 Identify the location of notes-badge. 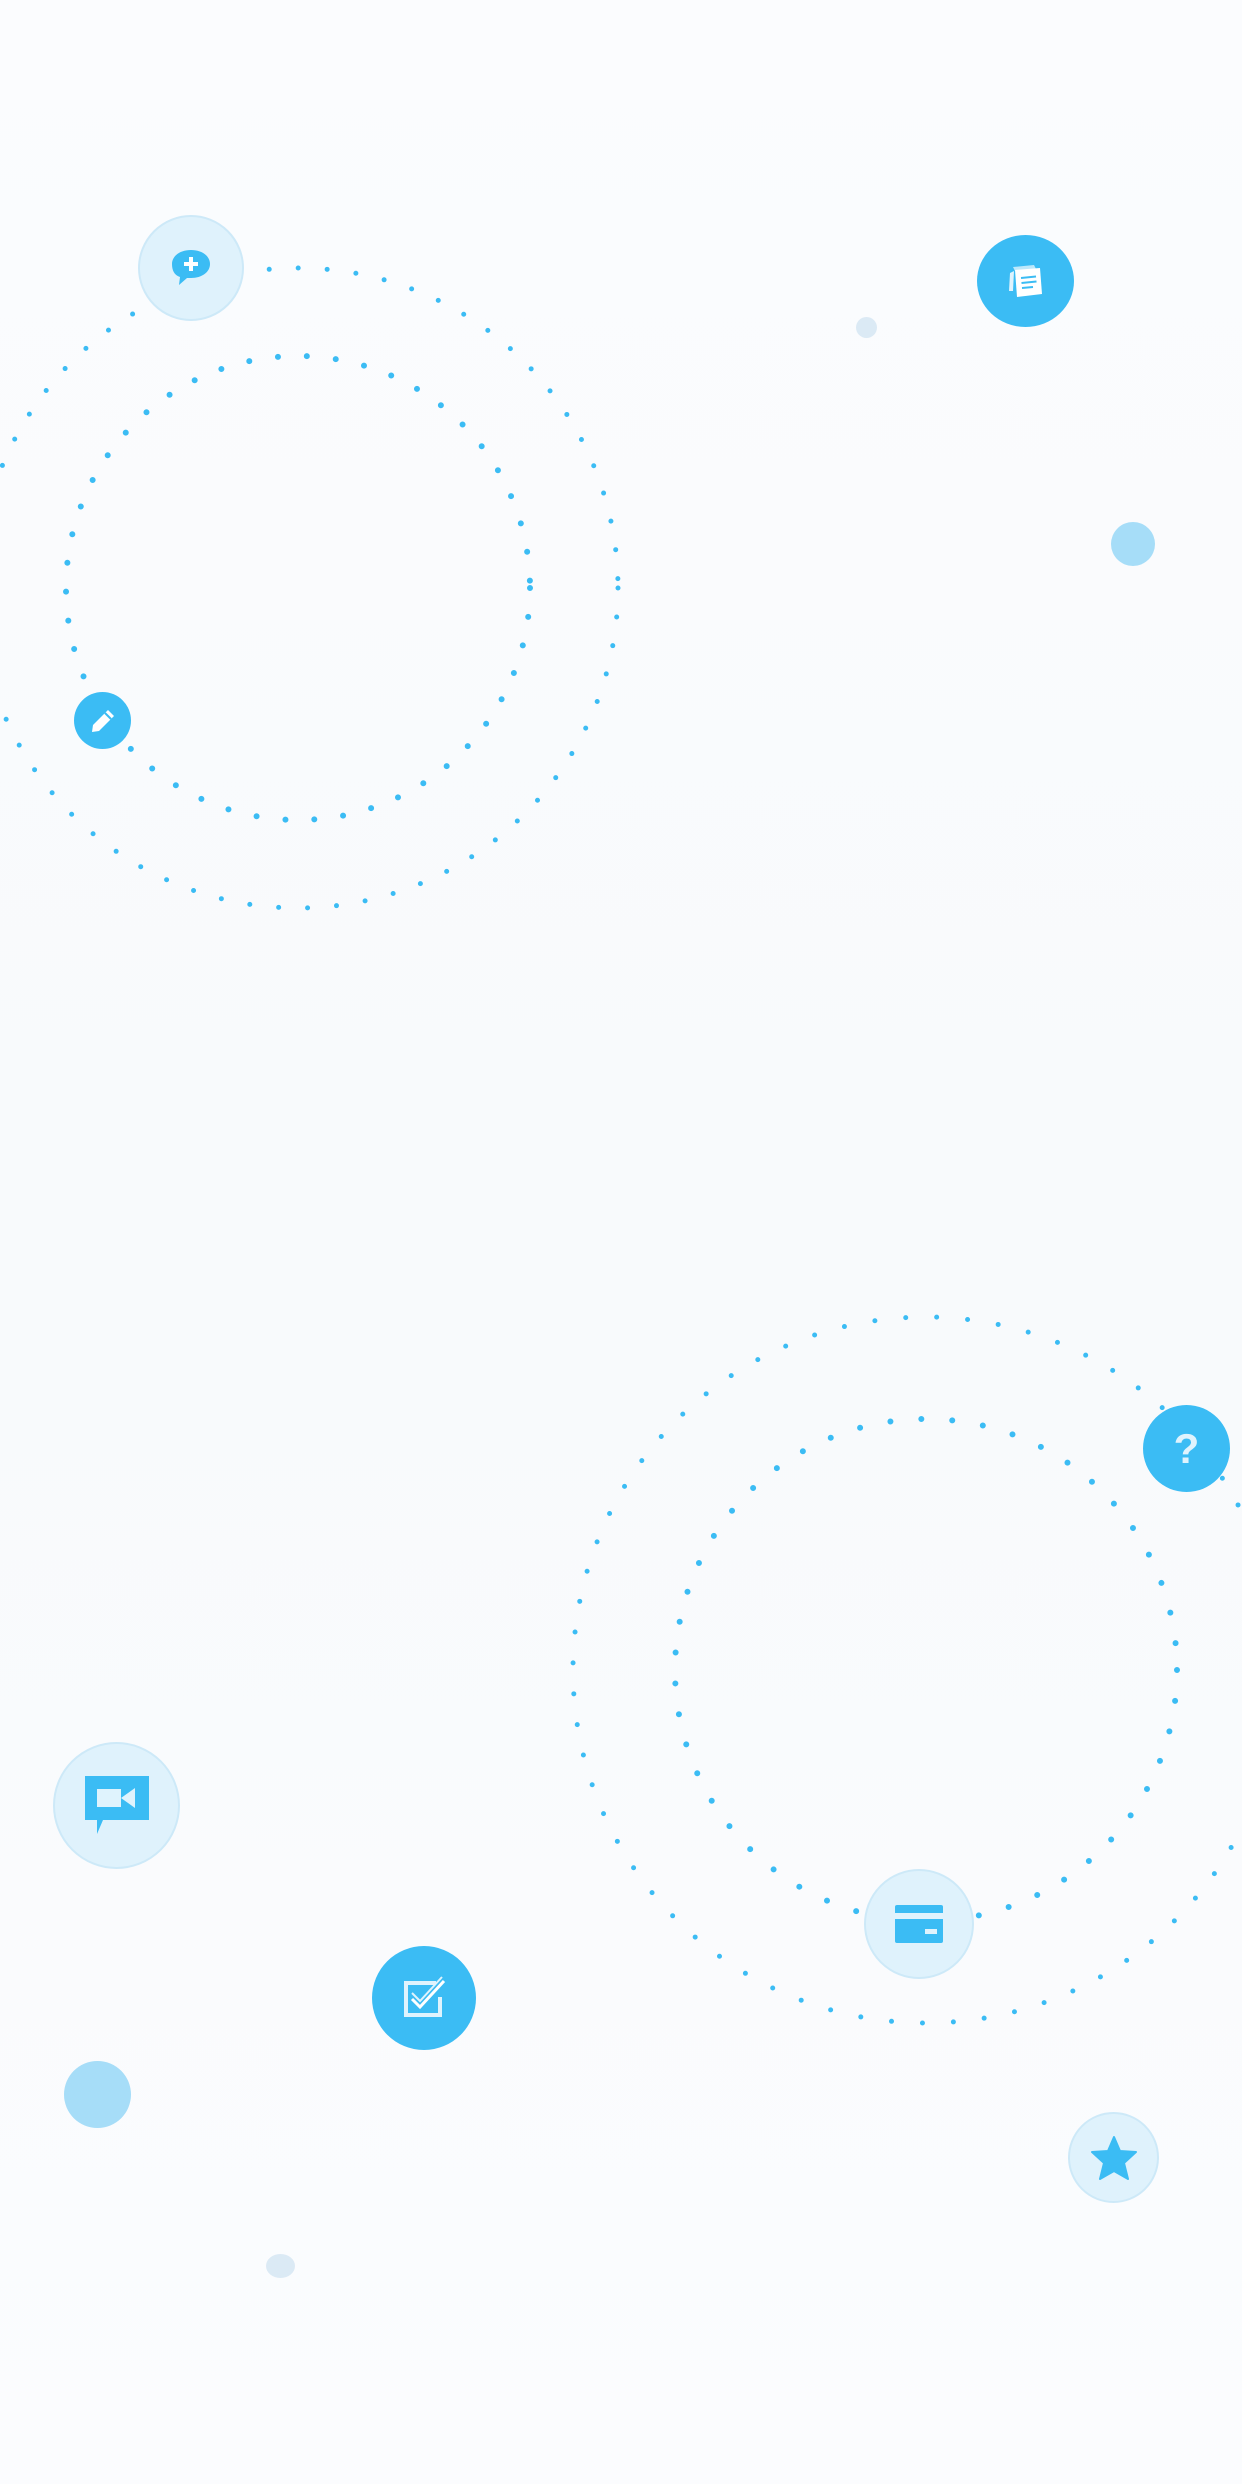
(1025, 281).